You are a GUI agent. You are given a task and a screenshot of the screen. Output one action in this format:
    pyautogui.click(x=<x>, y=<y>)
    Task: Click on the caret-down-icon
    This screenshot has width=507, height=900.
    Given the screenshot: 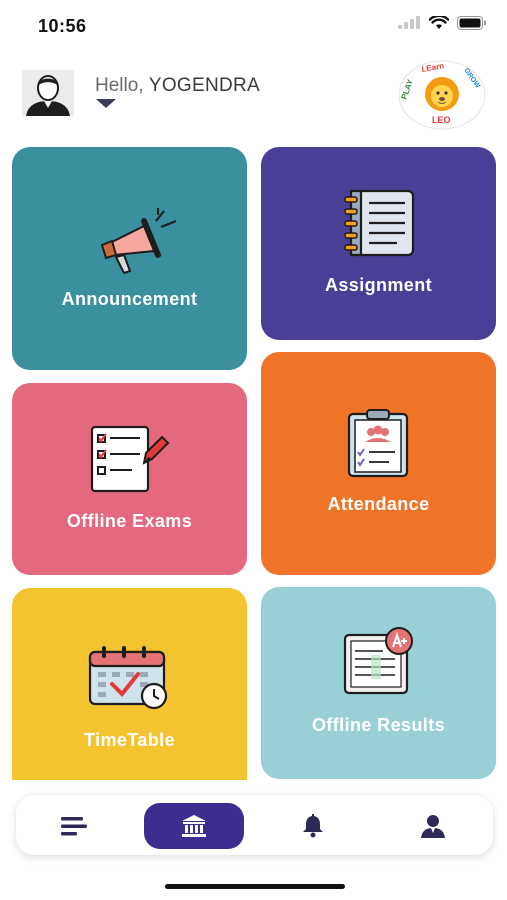 What is the action you would take?
    pyautogui.click(x=106, y=103)
    